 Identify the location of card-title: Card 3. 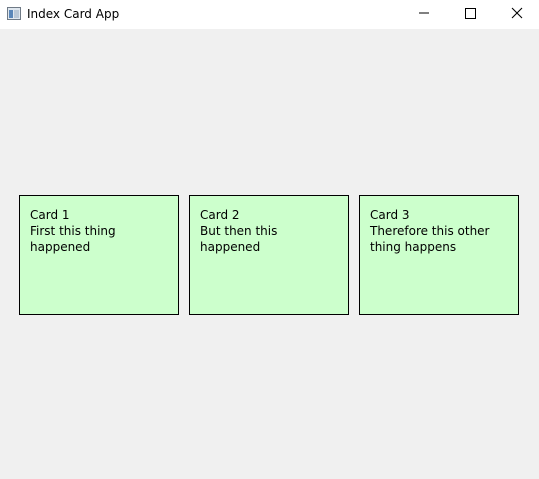
(390, 215).